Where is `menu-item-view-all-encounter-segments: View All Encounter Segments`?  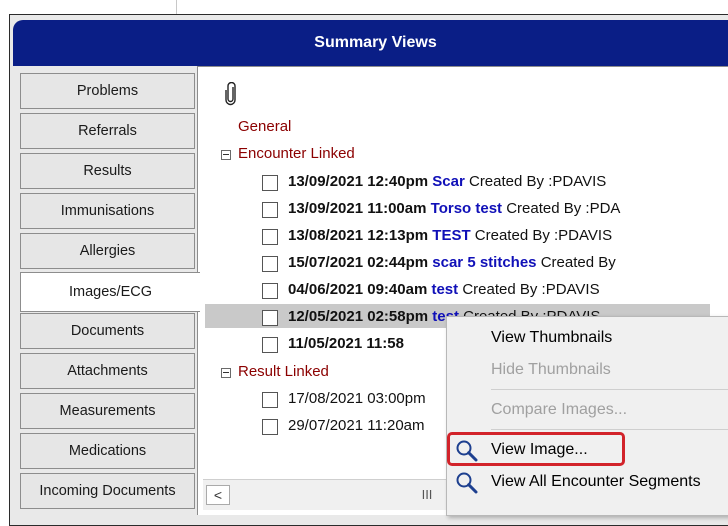
menu-item-view-all-encounter-segments: View All Encounter Segments is located at coordinates (587, 482).